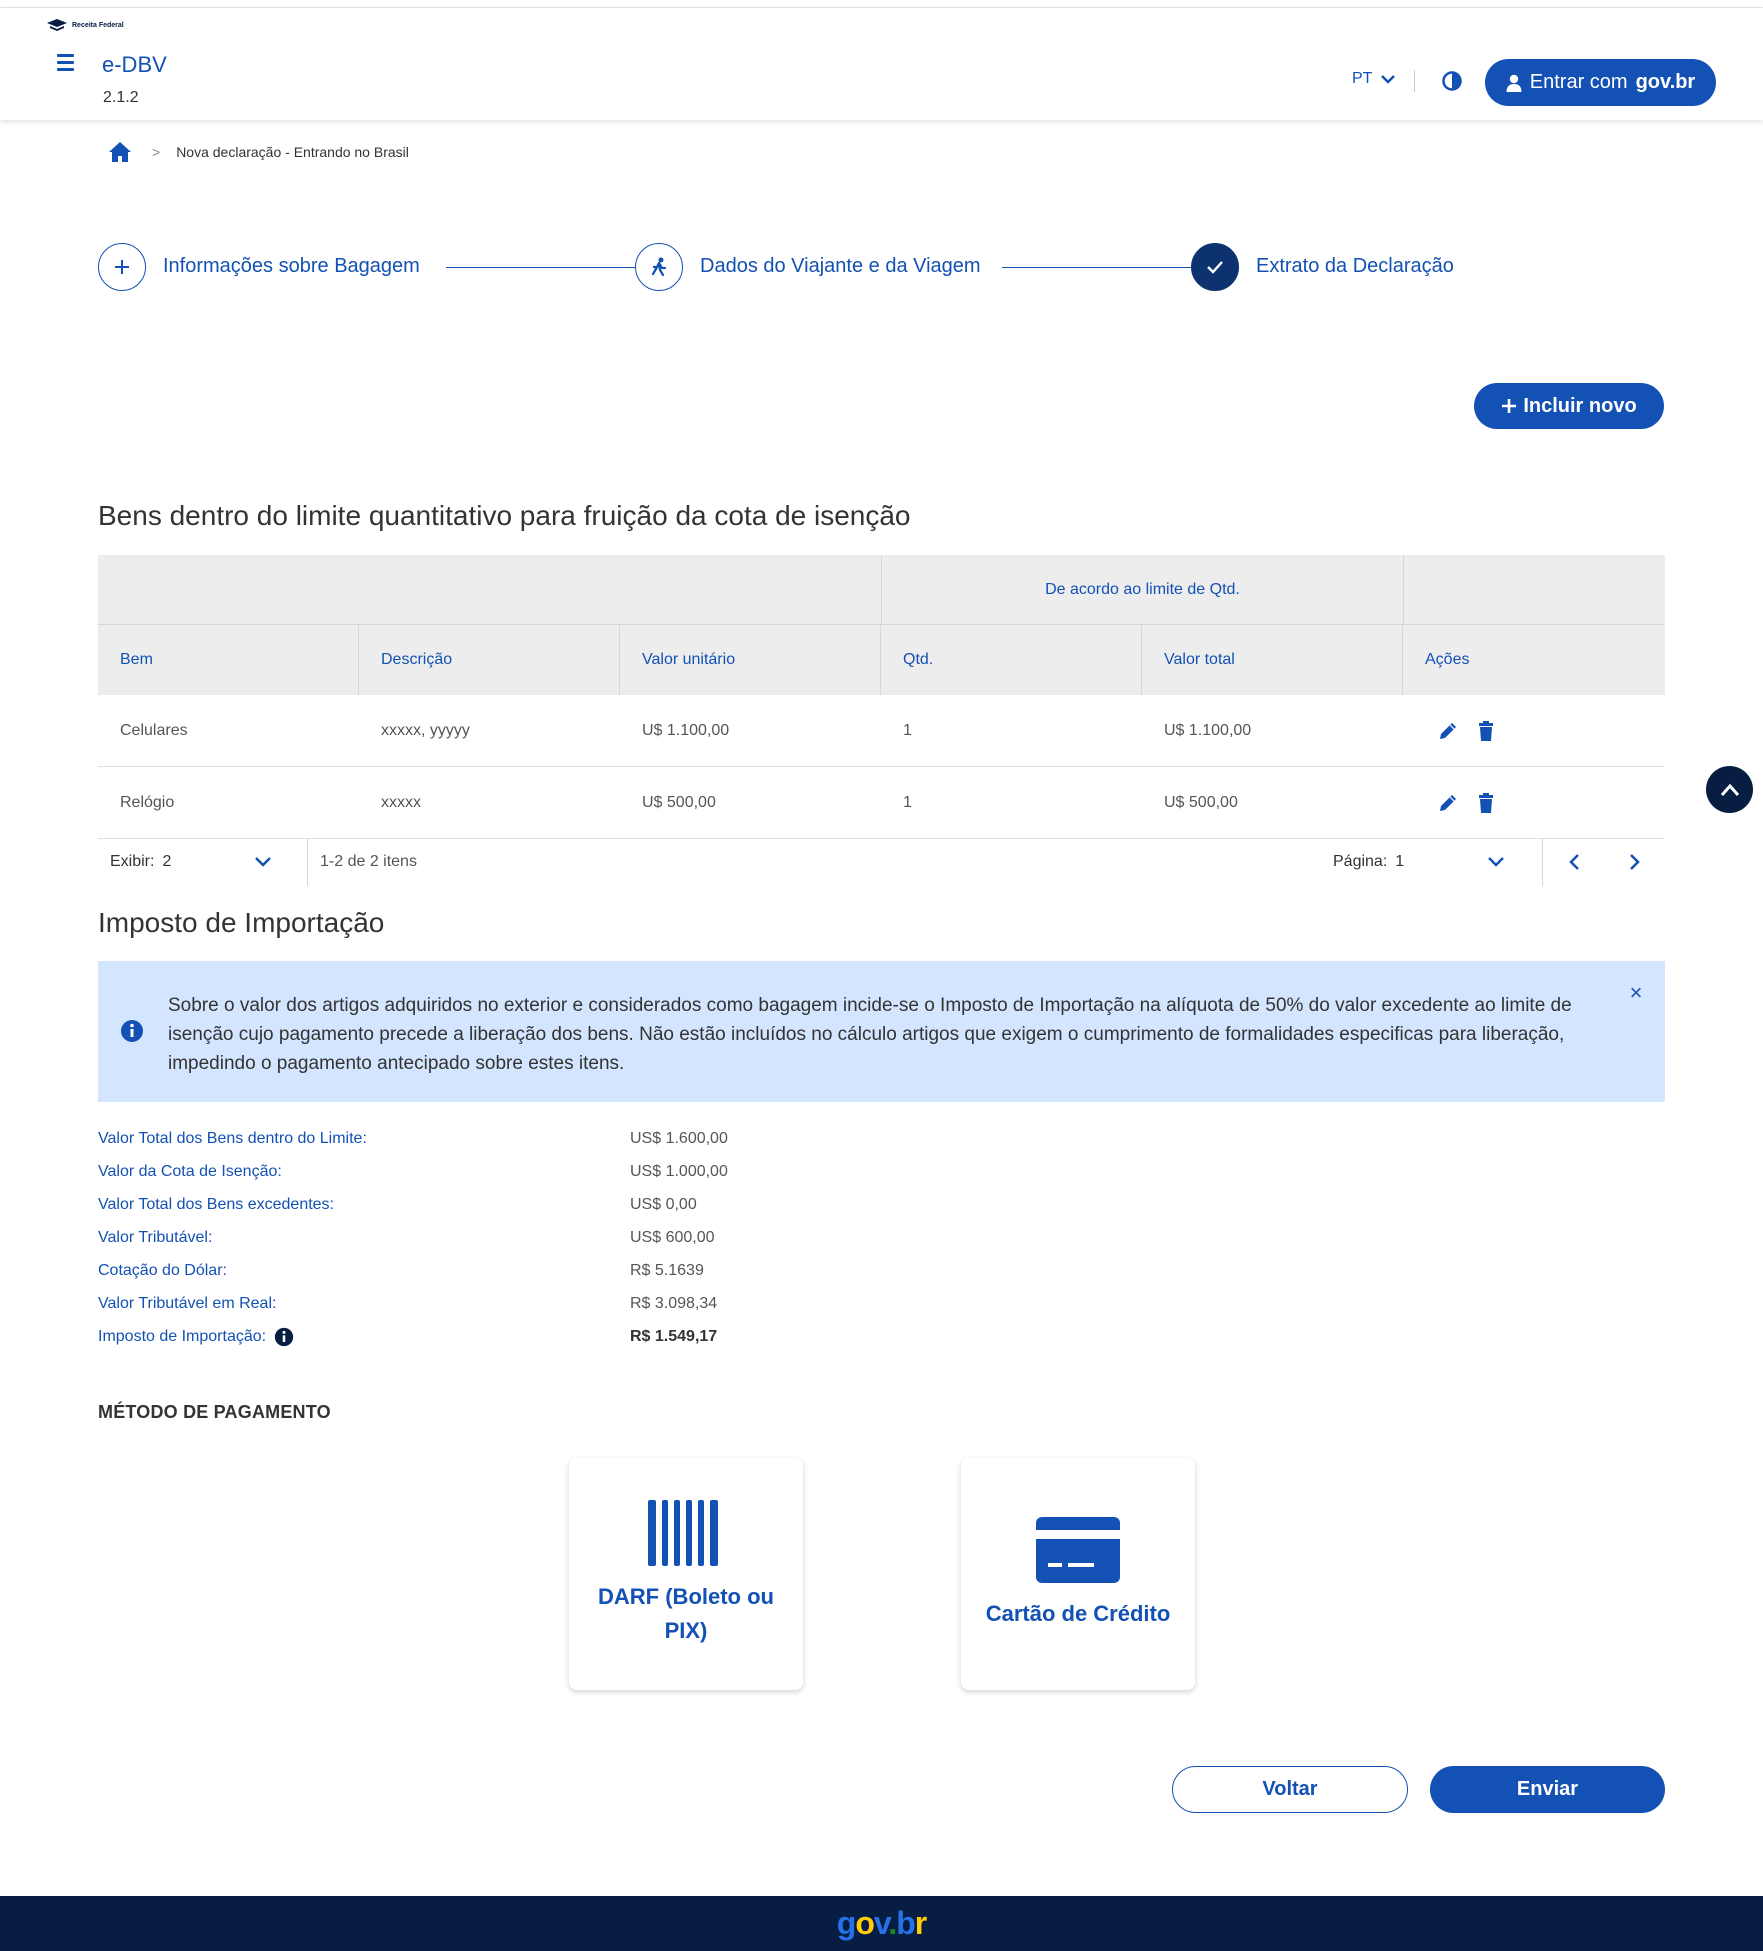 The width and height of the screenshot is (1763, 1951). Describe the element at coordinates (85, 25) in the screenshot. I see `receita-federal-logo: Receita Federal` at that location.